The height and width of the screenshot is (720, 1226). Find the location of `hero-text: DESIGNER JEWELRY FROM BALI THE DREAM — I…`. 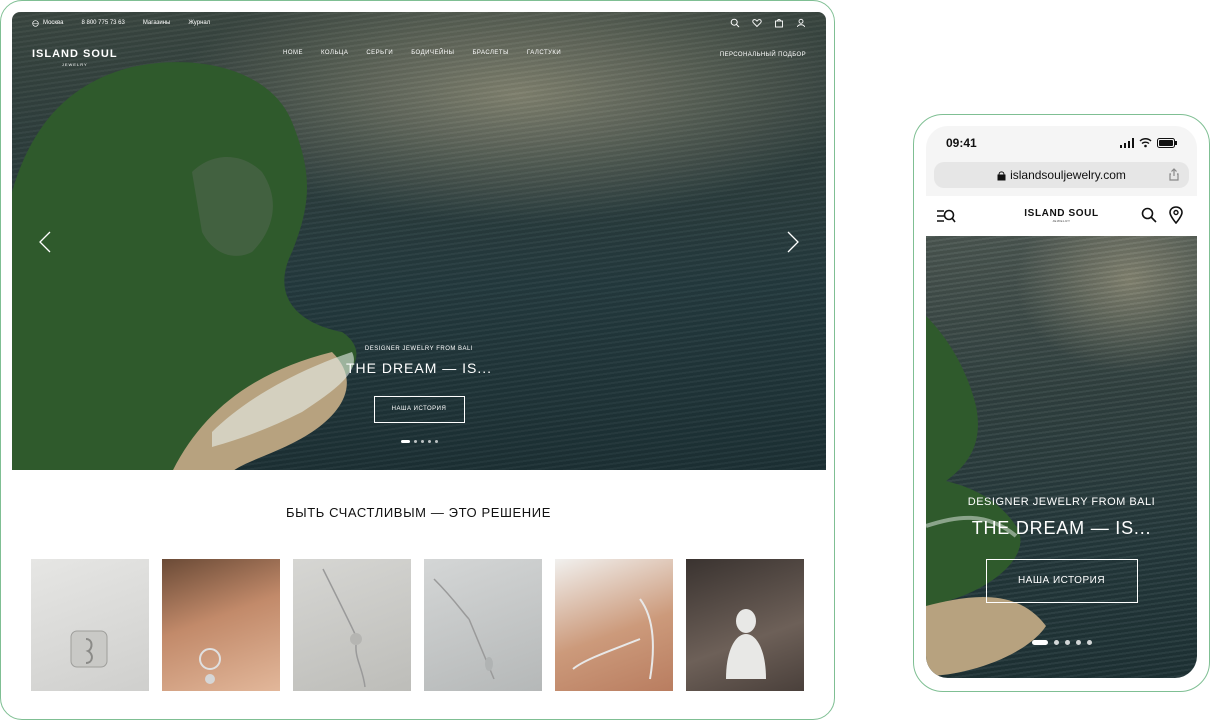

hero-text: DESIGNER JEWELRY FROM BALI THE DREAM — I… is located at coordinates (419, 384).